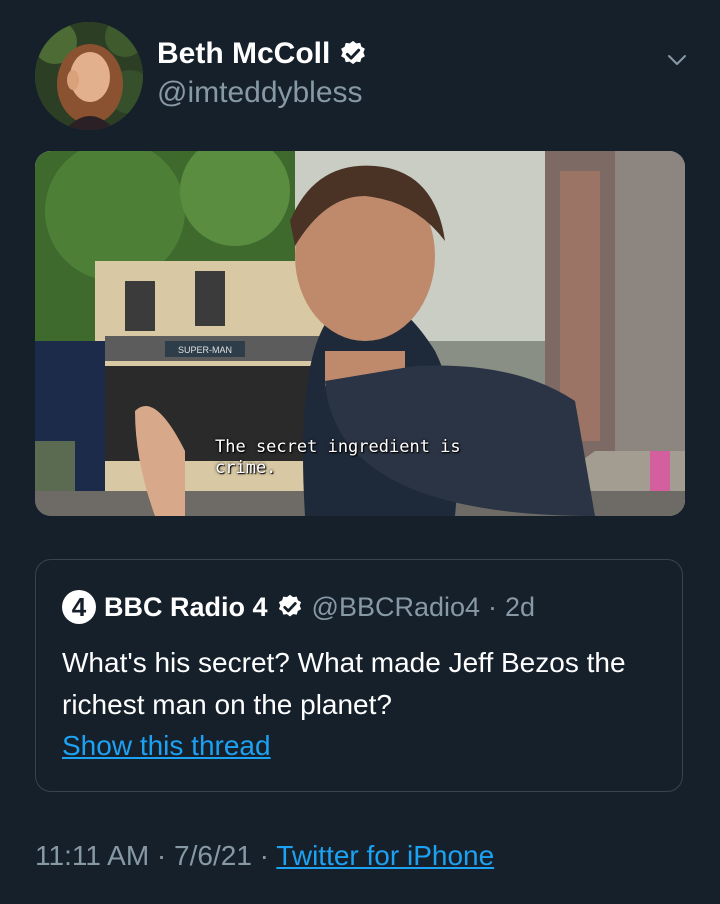 Image resolution: width=720 pixels, height=904 pixels. Describe the element at coordinates (205, 350) in the screenshot. I see `shop-sign-text: SUPER-MAN` at that location.